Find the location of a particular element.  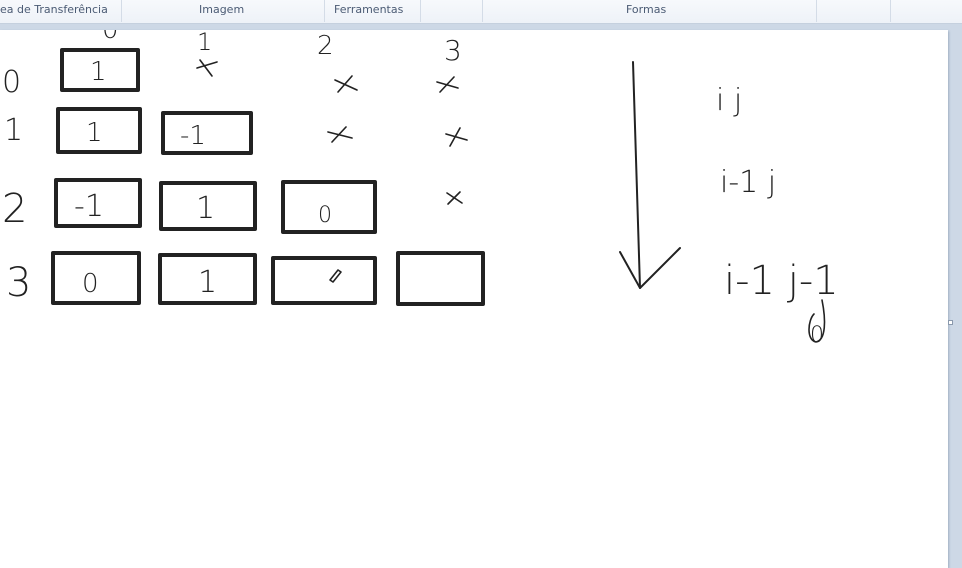

note-i-j: i j is located at coordinates (729, 100).